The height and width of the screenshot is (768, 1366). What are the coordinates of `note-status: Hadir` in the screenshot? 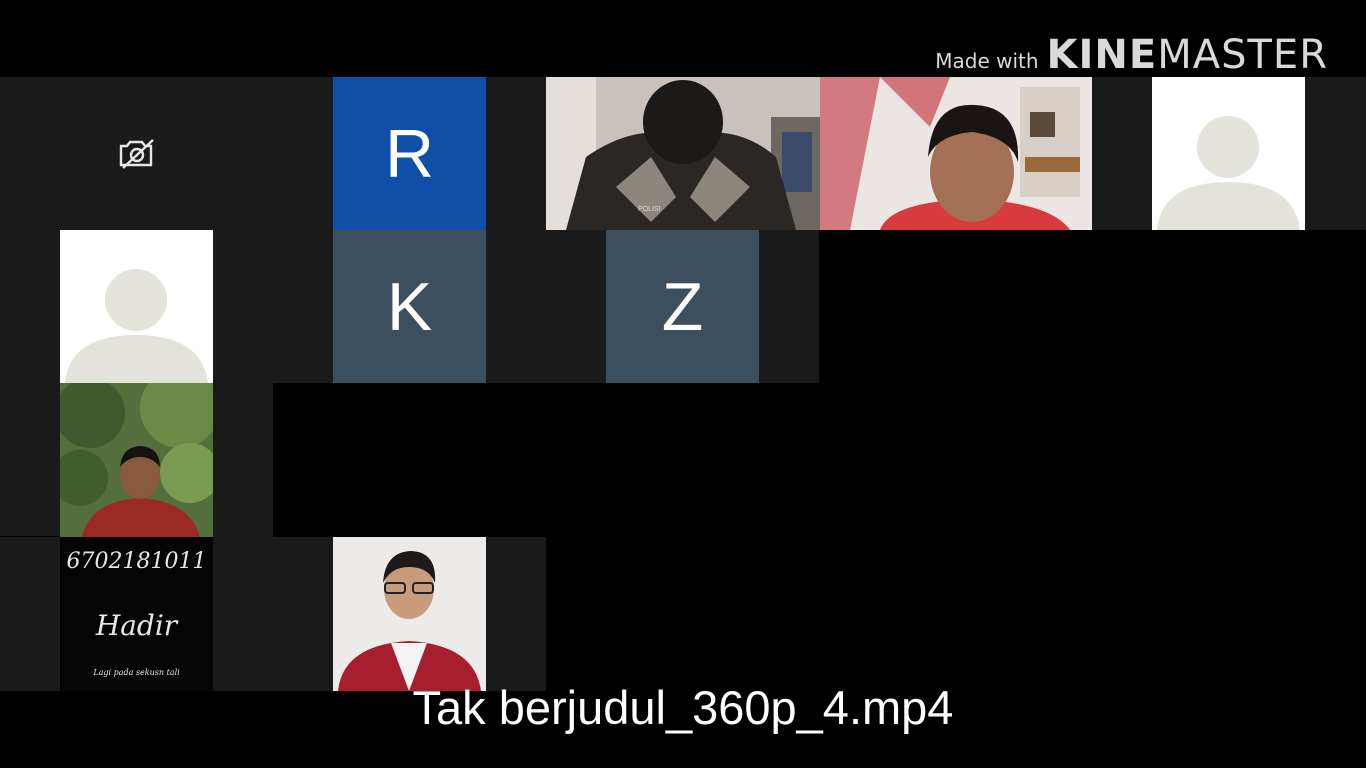 It's located at (136, 625).